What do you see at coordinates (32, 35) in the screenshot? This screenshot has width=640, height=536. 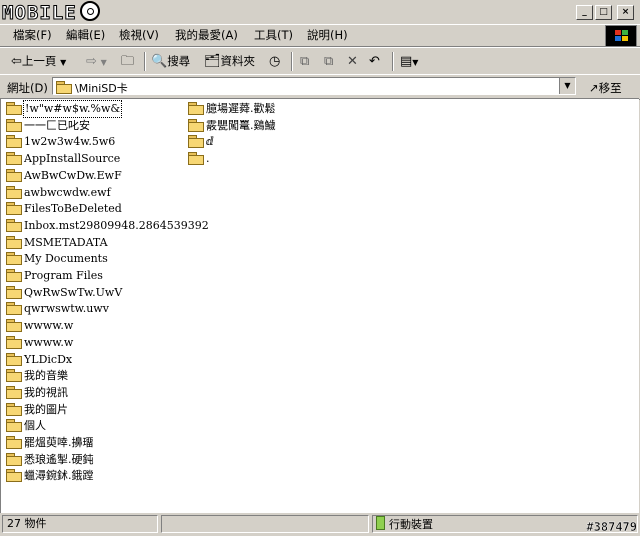 I see `menu-file: 檔案(F)` at bounding box center [32, 35].